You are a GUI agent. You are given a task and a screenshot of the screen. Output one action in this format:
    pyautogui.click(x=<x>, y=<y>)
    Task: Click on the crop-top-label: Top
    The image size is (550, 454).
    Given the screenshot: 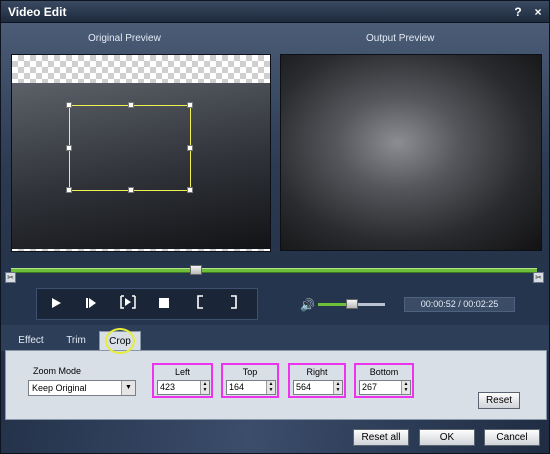 What is the action you would take?
    pyautogui.click(x=250, y=372)
    